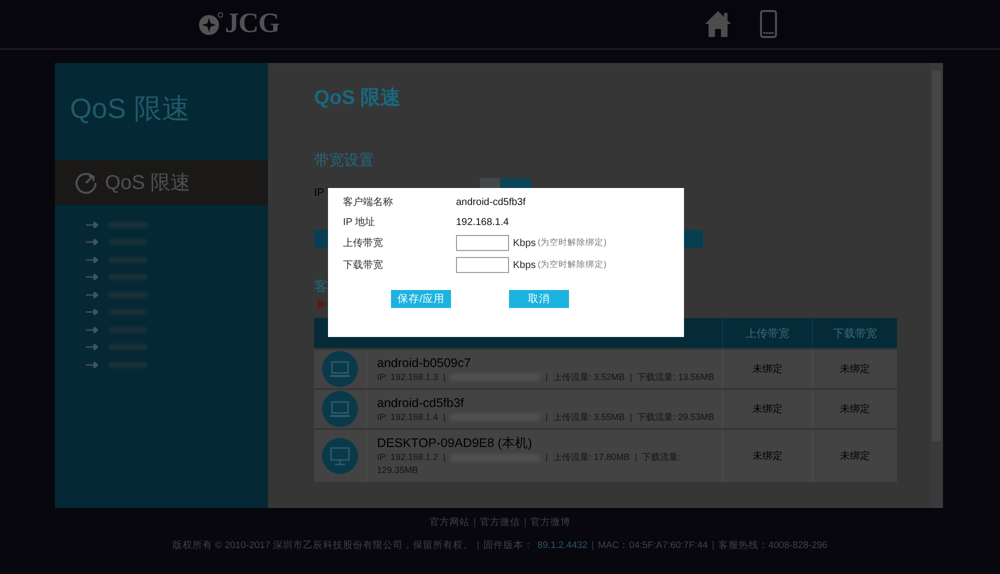 Image resolution: width=1000 pixels, height=574 pixels. What do you see at coordinates (340, 456) in the screenshot?
I see `monitor-icon` at bounding box center [340, 456].